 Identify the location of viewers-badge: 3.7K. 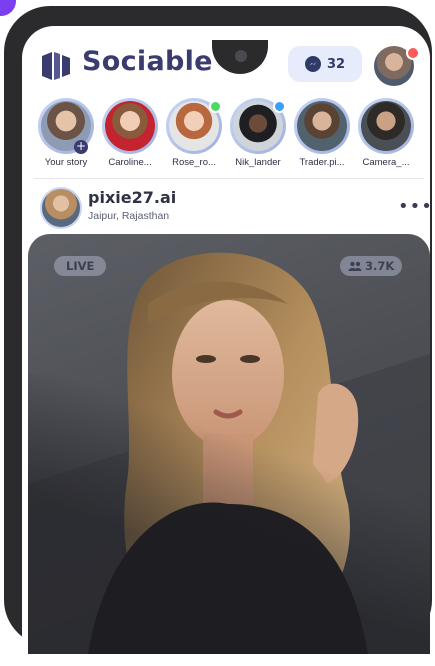
(371, 266).